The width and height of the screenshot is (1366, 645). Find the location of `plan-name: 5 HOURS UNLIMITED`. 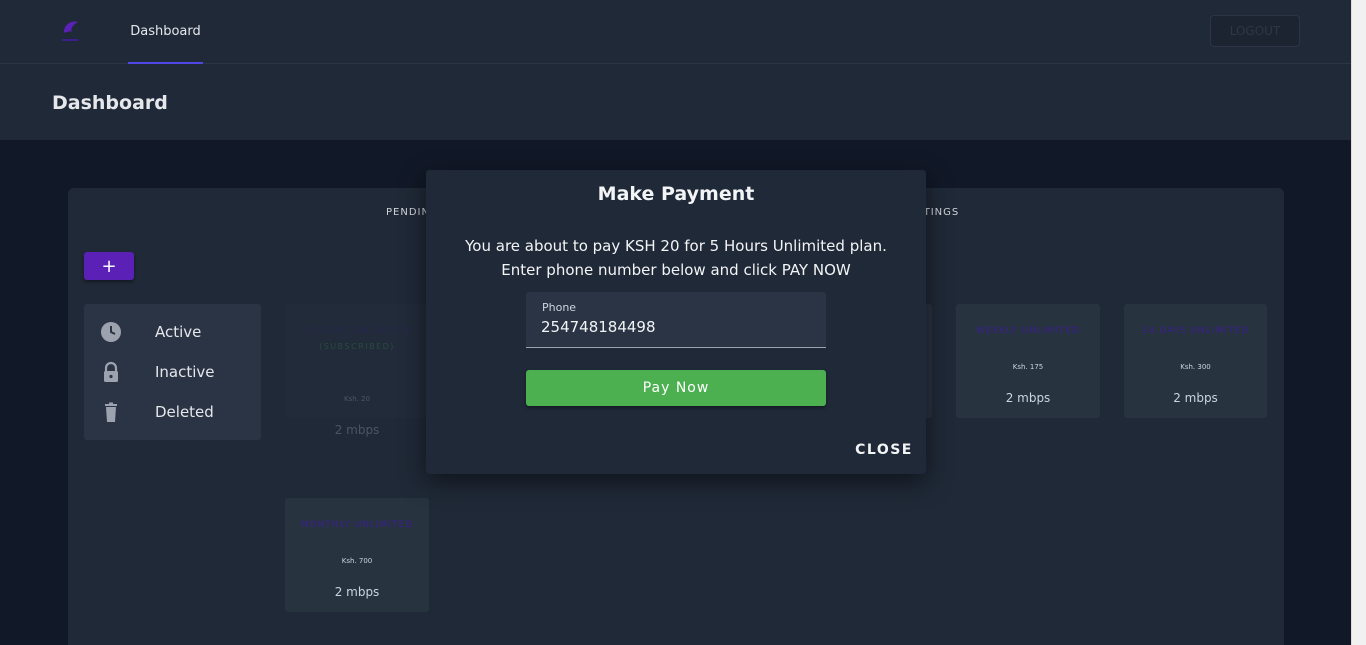

plan-name: 5 HOURS UNLIMITED is located at coordinates (357, 331).